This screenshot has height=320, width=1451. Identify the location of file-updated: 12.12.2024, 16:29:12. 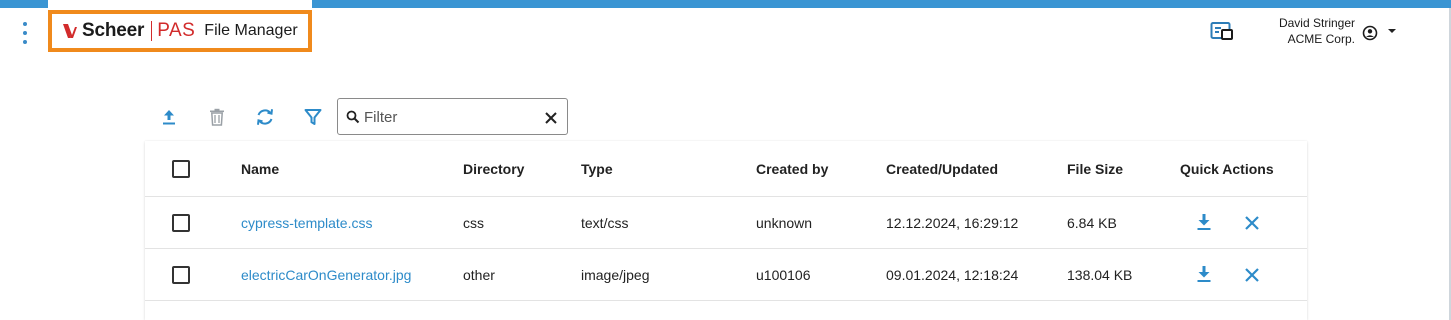
(952, 222).